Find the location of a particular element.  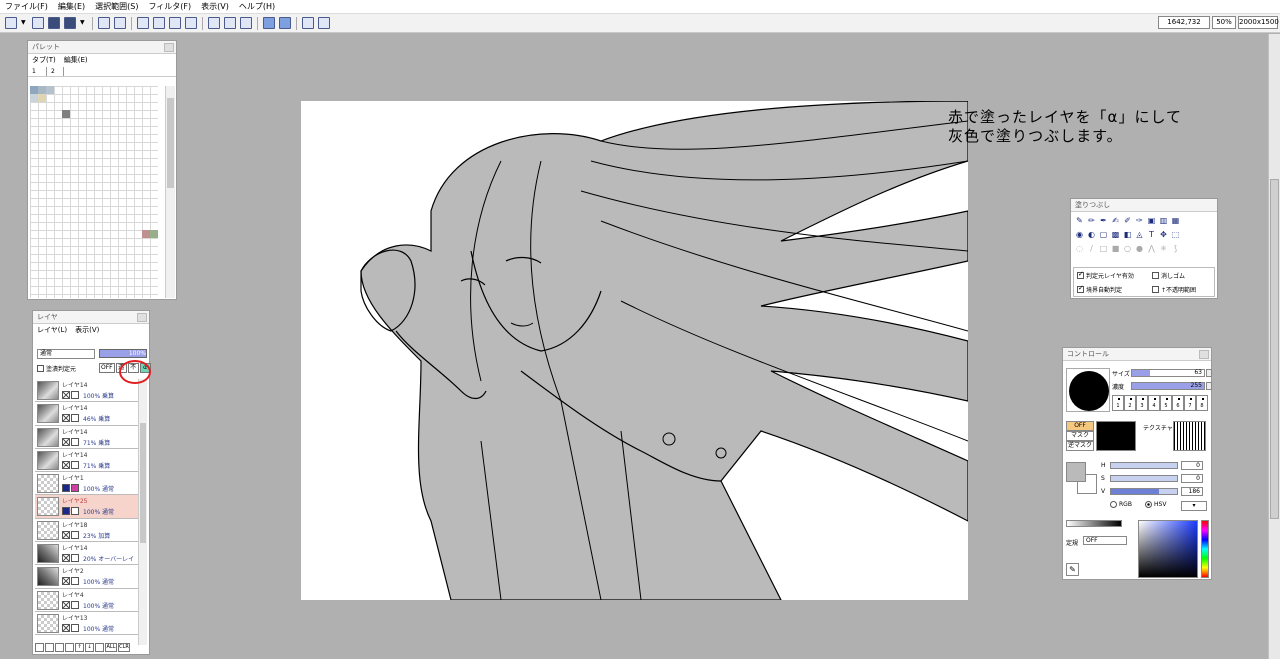

merge-layer-icon is located at coordinates (69, 647).